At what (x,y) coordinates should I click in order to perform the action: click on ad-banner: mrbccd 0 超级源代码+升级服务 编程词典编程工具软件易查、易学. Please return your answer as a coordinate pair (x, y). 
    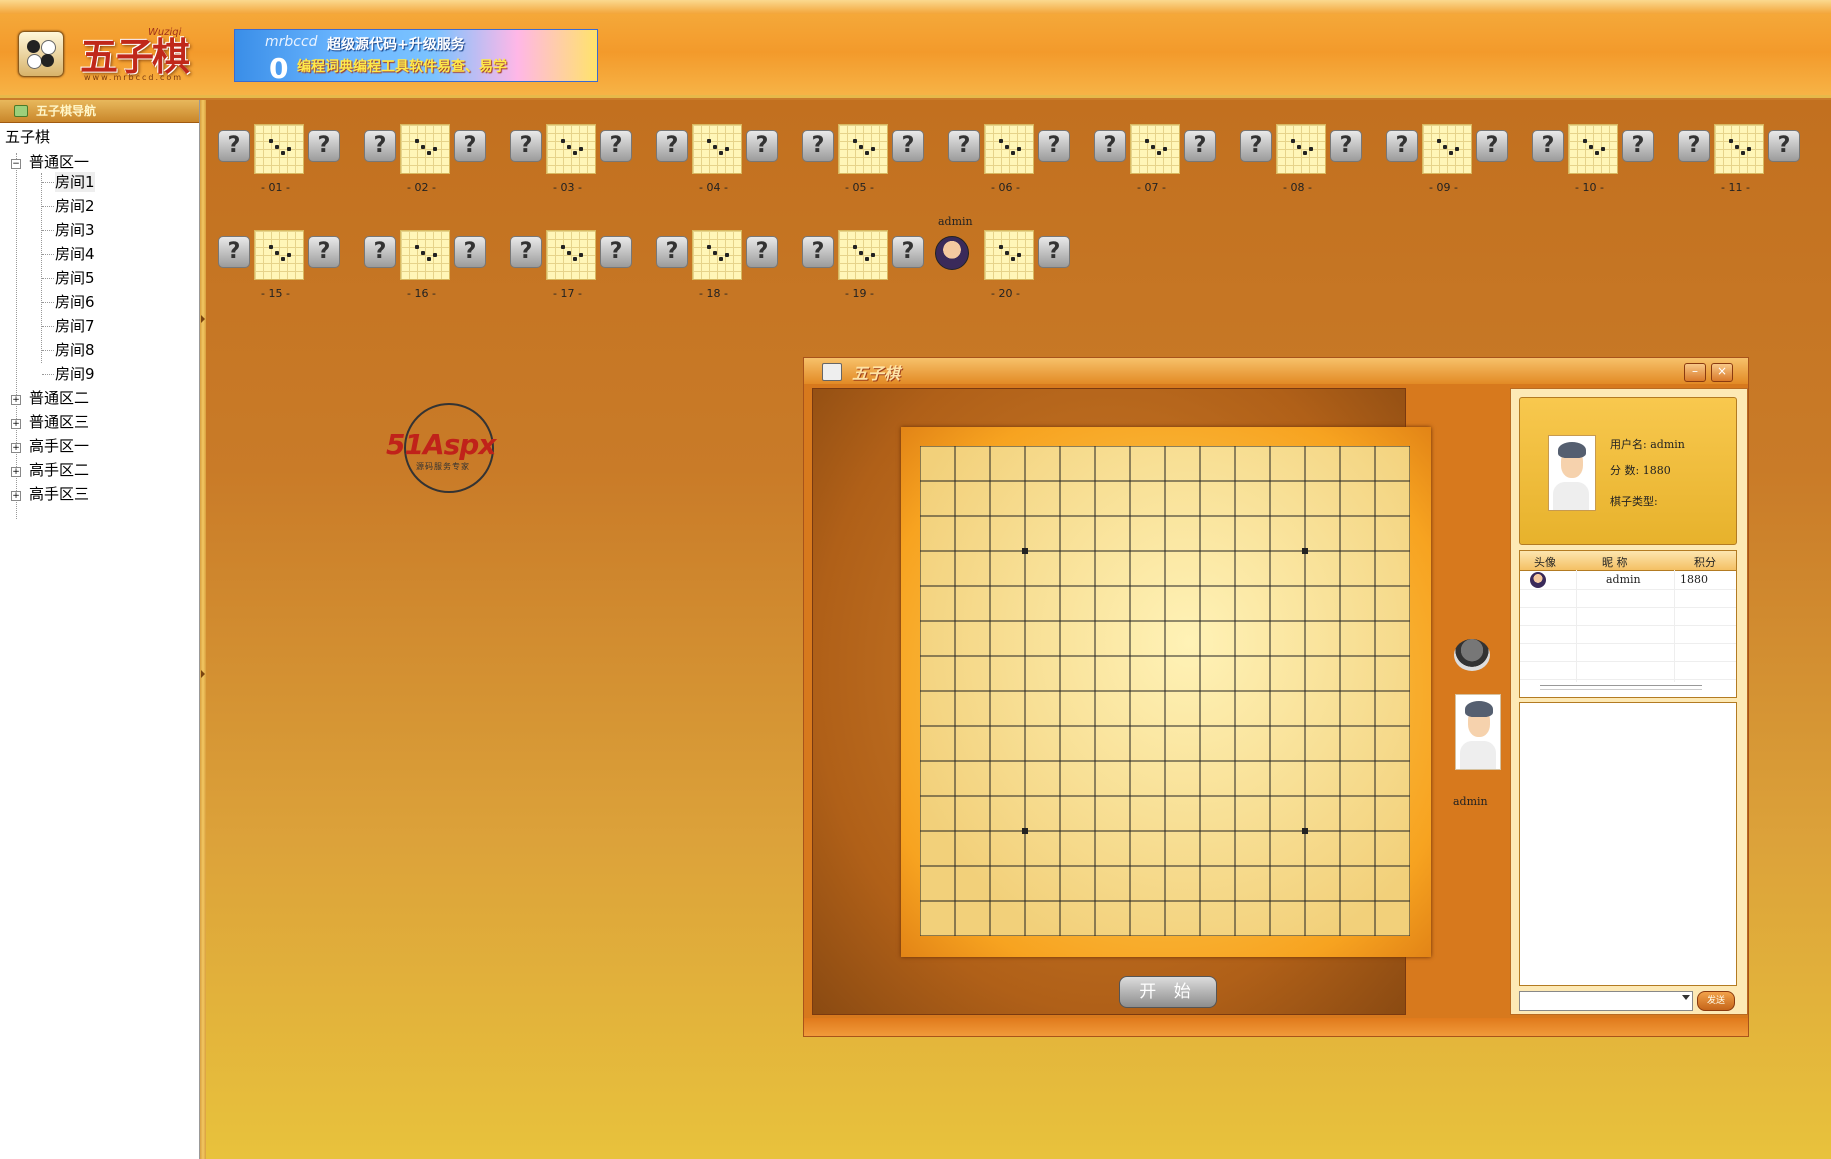
    Looking at the image, I should click on (416, 55).